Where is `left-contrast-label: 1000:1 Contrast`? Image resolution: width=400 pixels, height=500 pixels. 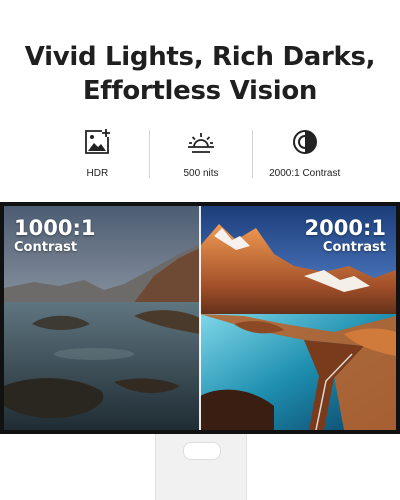
left-contrast-label: 1000:1 Contrast is located at coordinates (54, 236).